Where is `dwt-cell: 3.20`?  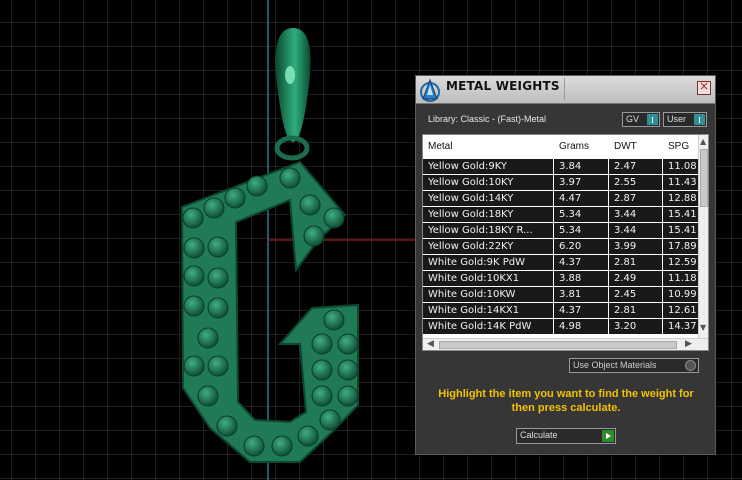
dwt-cell: 3.20 is located at coordinates (635, 326).